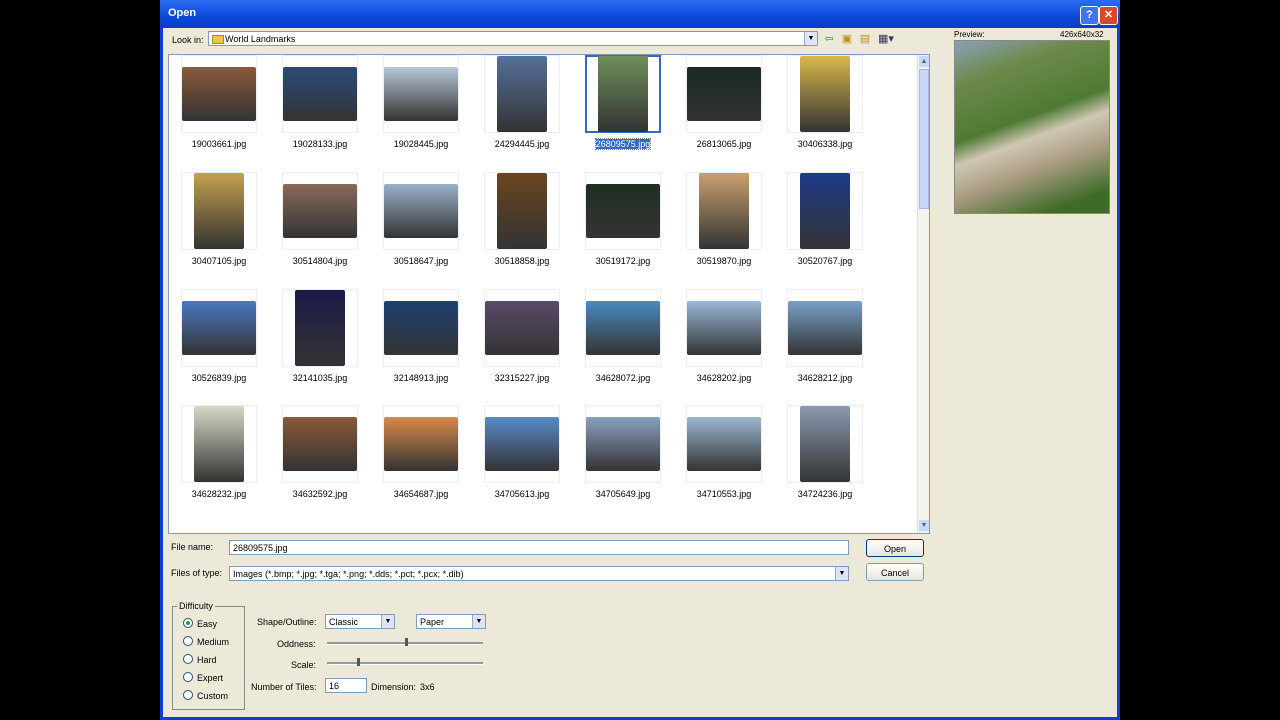 Image resolution: width=1280 pixels, height=720 pixels. Describe the element at coordinates (640, 14) in the screenshot. I see `title-bar: Open ? ✕` at that location.